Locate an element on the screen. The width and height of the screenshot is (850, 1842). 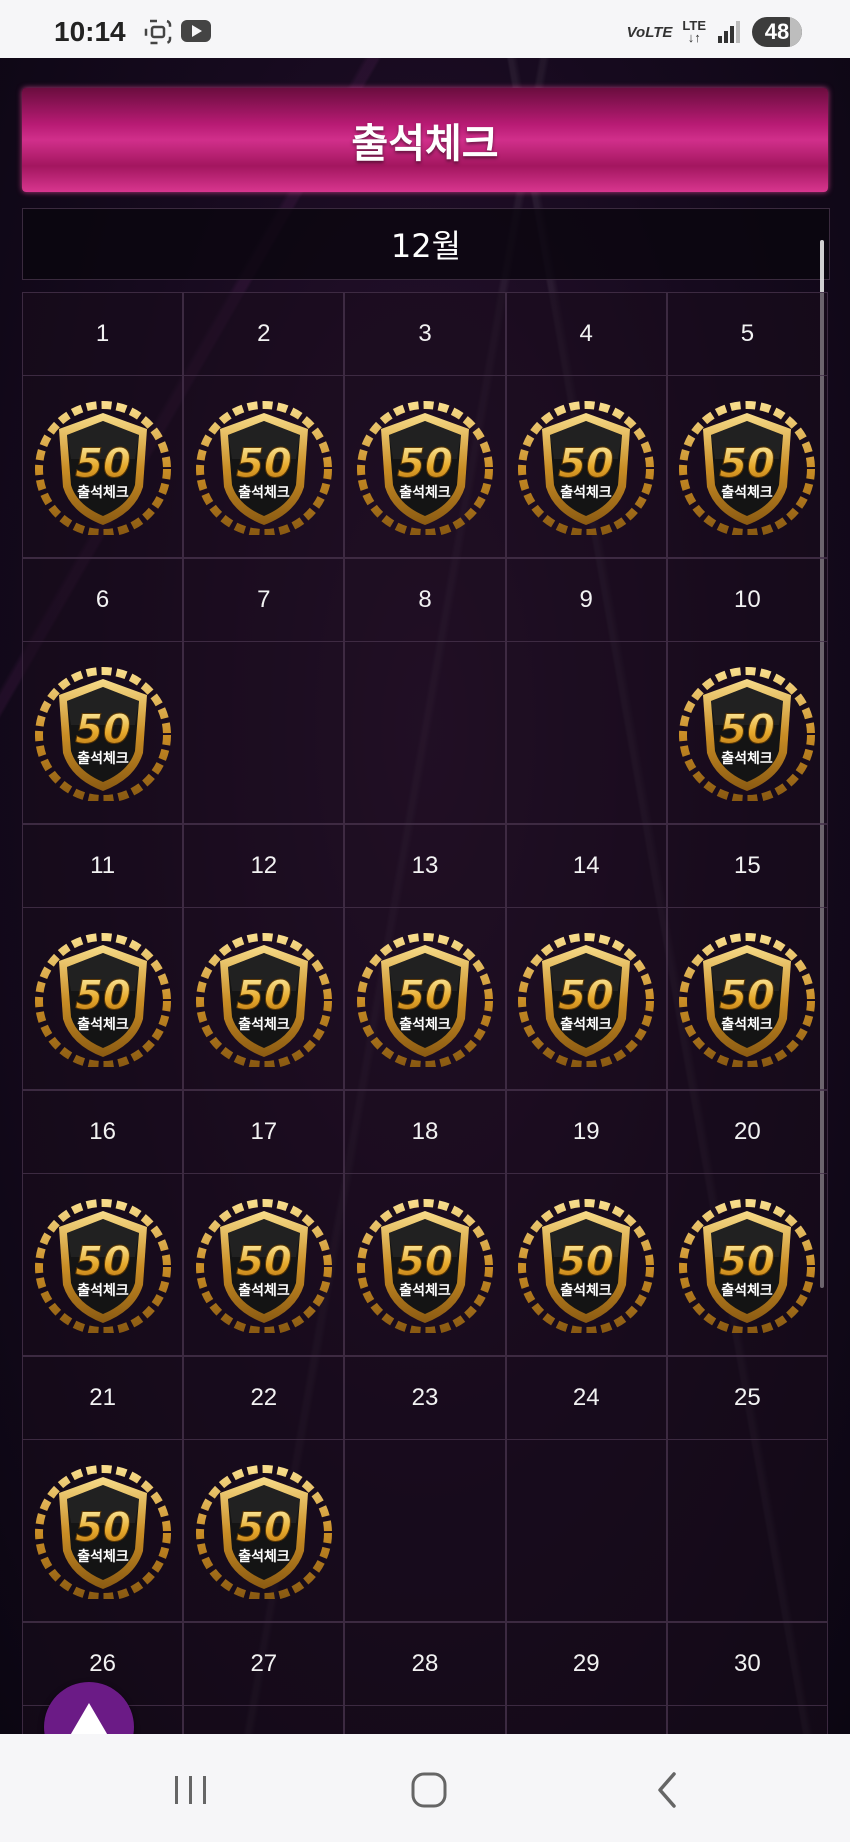
calendar-day-27: 27 is located at coordinates (264, 1678).